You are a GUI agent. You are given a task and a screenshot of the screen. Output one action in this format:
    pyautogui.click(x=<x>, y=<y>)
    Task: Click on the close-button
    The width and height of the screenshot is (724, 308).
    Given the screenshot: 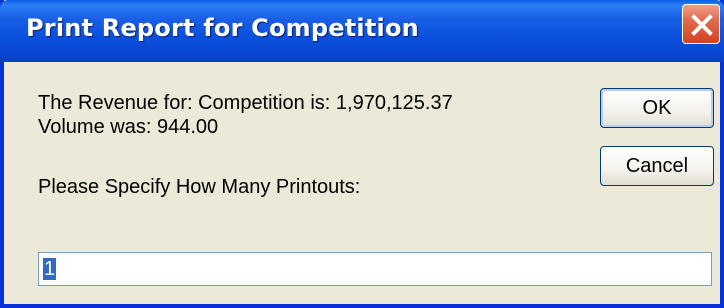 What is the action you would take?
    pyautogui.click(x=701, y=24)
    